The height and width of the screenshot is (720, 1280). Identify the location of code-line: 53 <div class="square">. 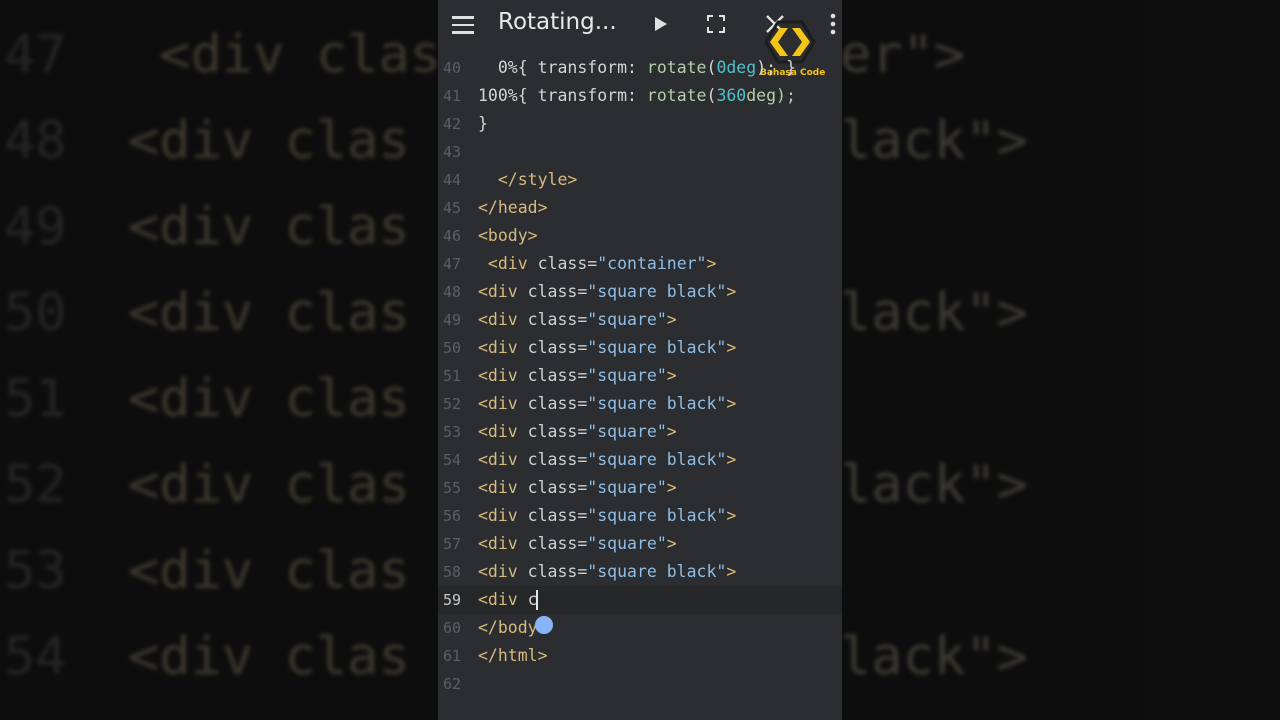
(640, 432).